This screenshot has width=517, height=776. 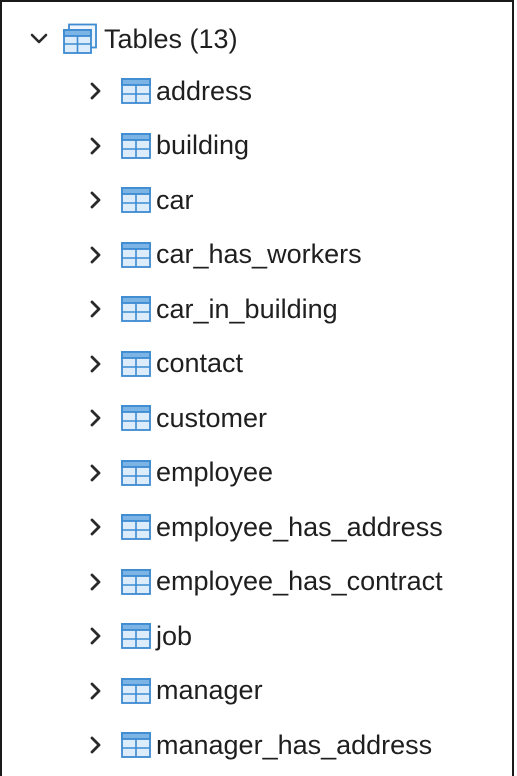 I want to click on table-item-contact: contact, so click(x=162, y=364).